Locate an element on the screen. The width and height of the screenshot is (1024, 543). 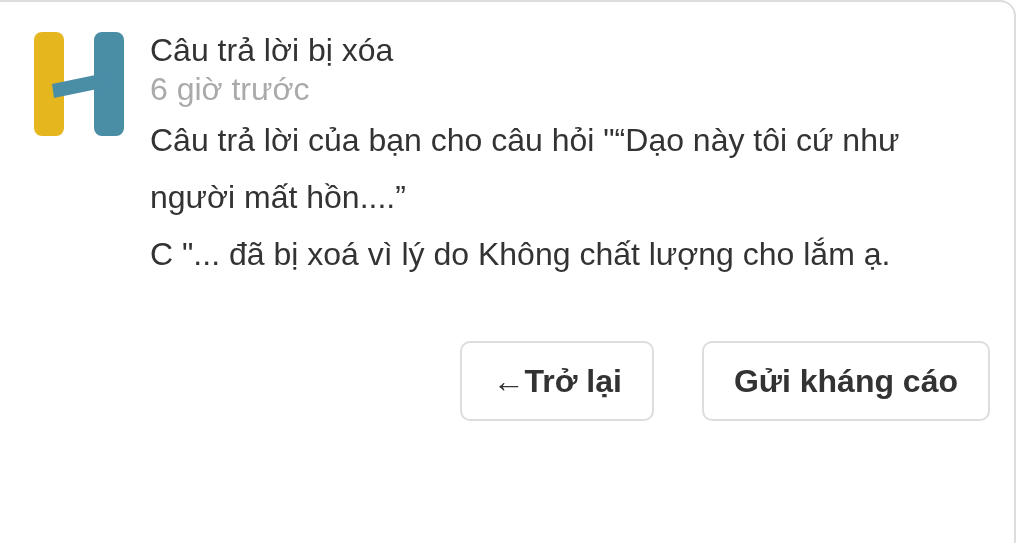
notification-title: Câu trả lời bị xóa is located at coordinates (272, 50).